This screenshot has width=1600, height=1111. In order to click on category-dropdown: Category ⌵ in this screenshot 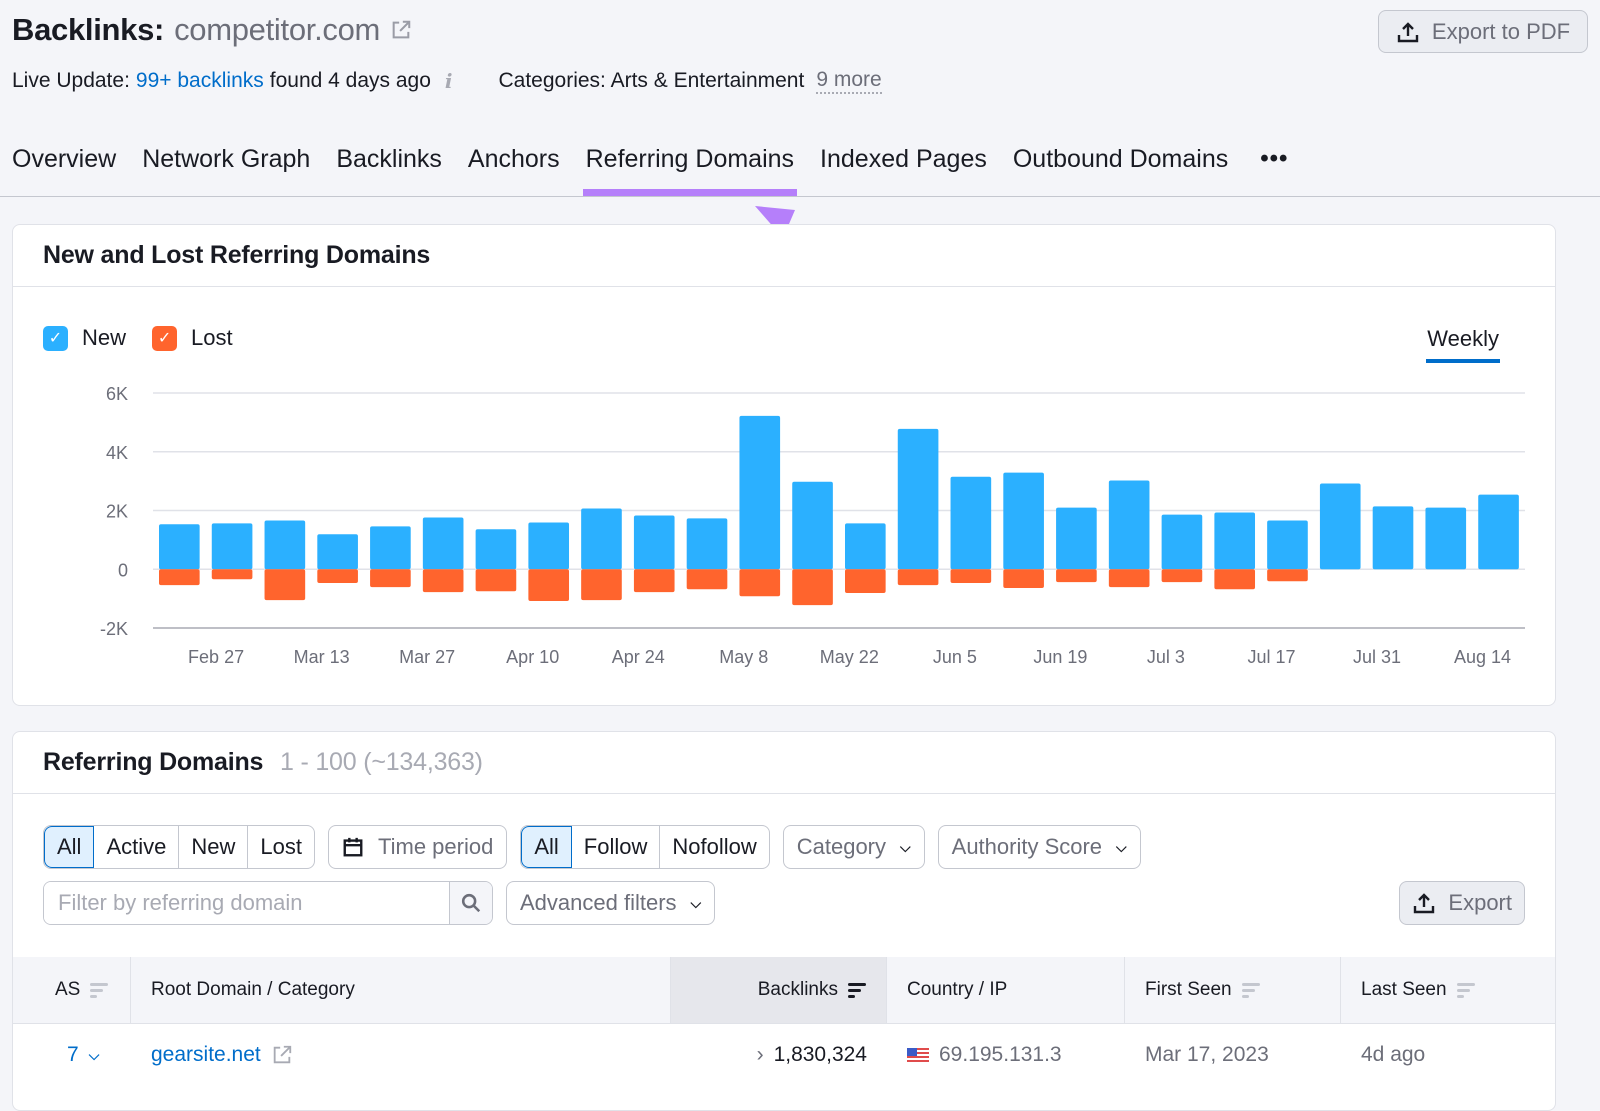, I will do `click(853, 847)`.